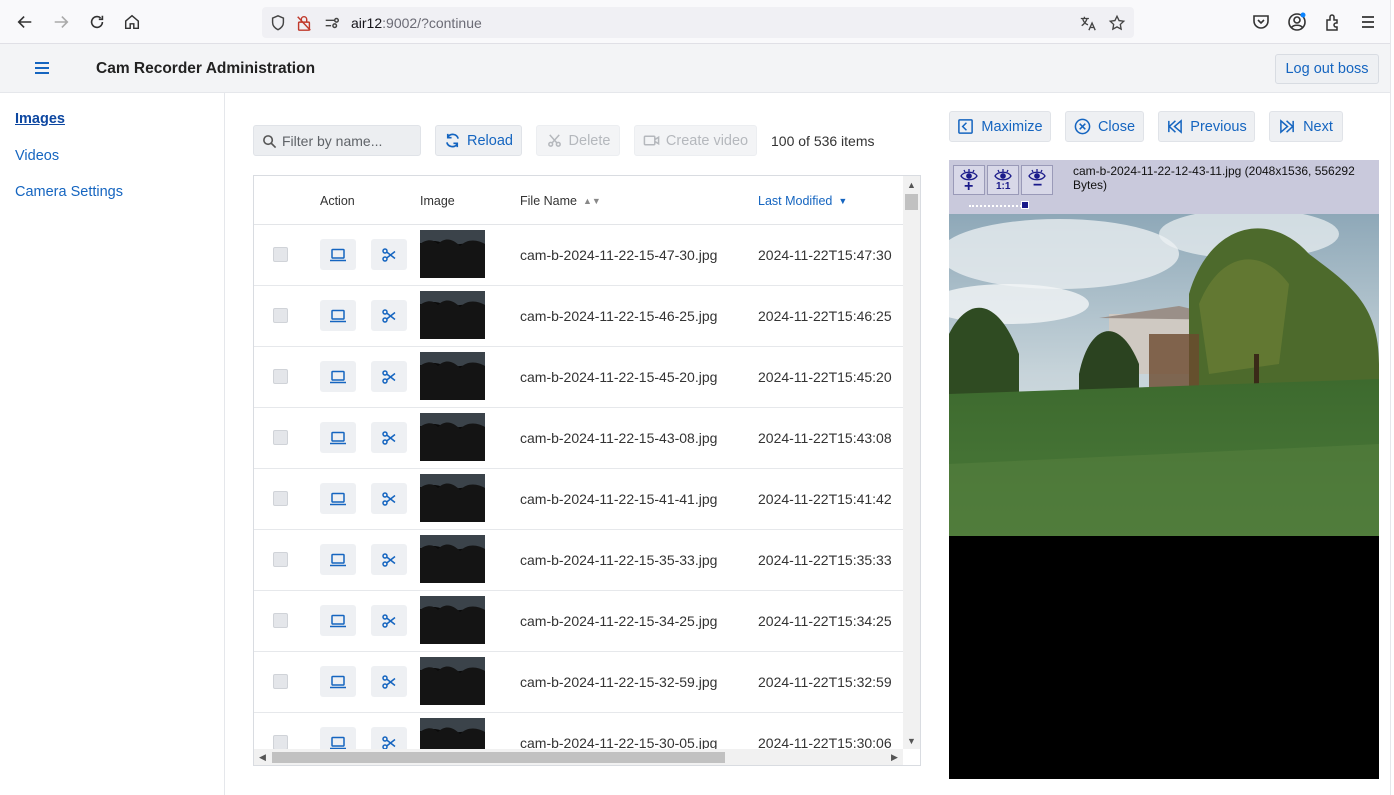  I want to click on app-title: Cam Recorder Administration, so click(206, 68).